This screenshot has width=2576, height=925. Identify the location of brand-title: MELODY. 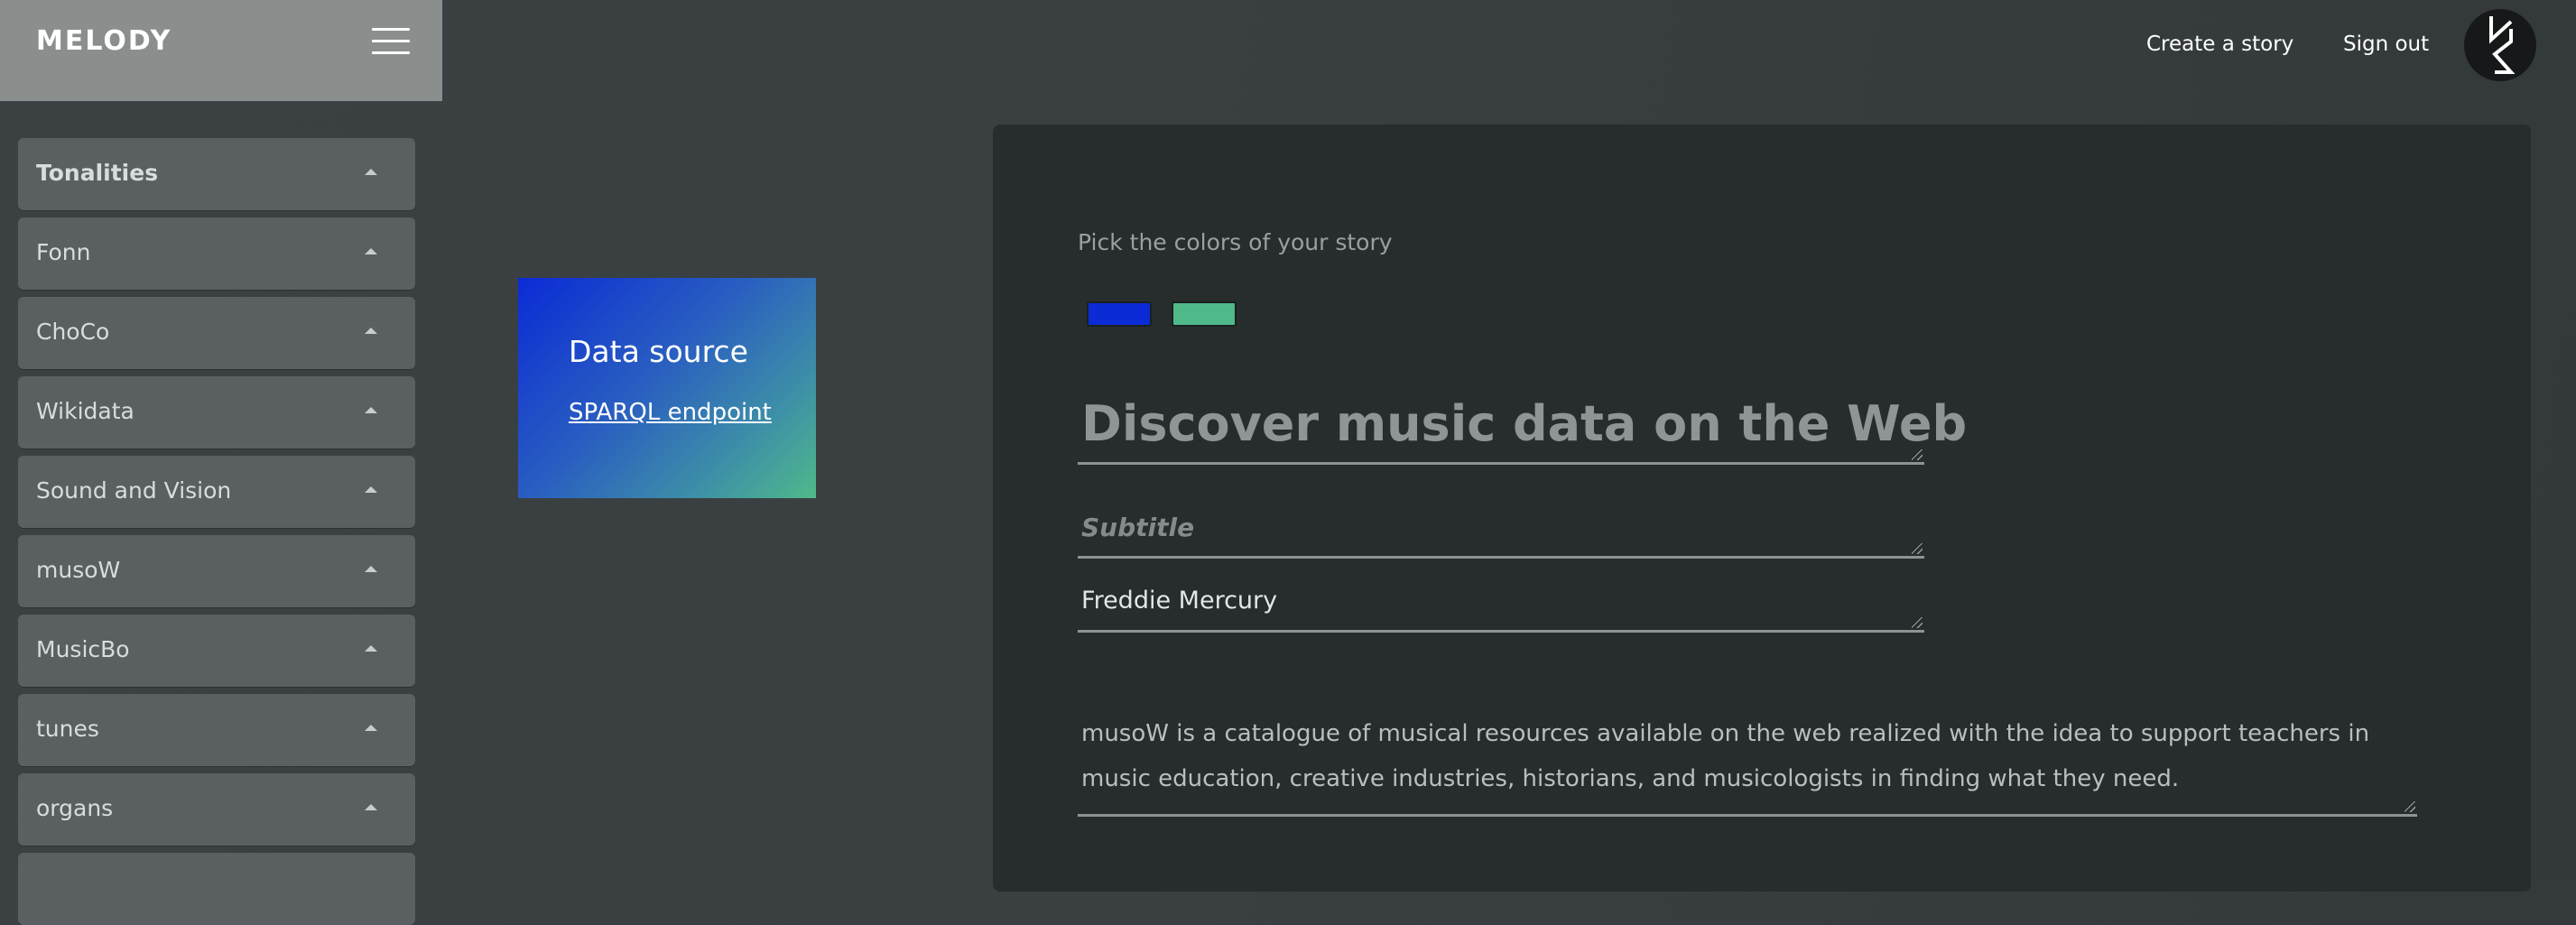
(103, 41).